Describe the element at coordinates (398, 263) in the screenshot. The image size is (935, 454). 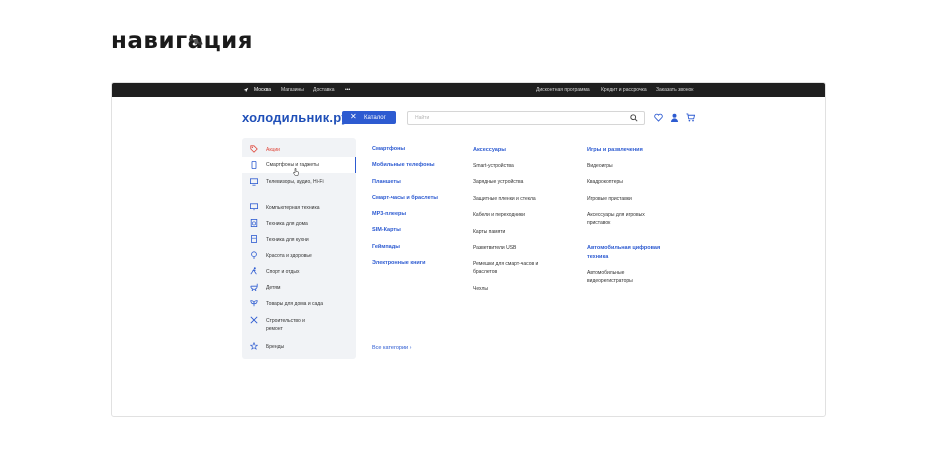
I see `link-ebooks: Электронные книги` at that location.